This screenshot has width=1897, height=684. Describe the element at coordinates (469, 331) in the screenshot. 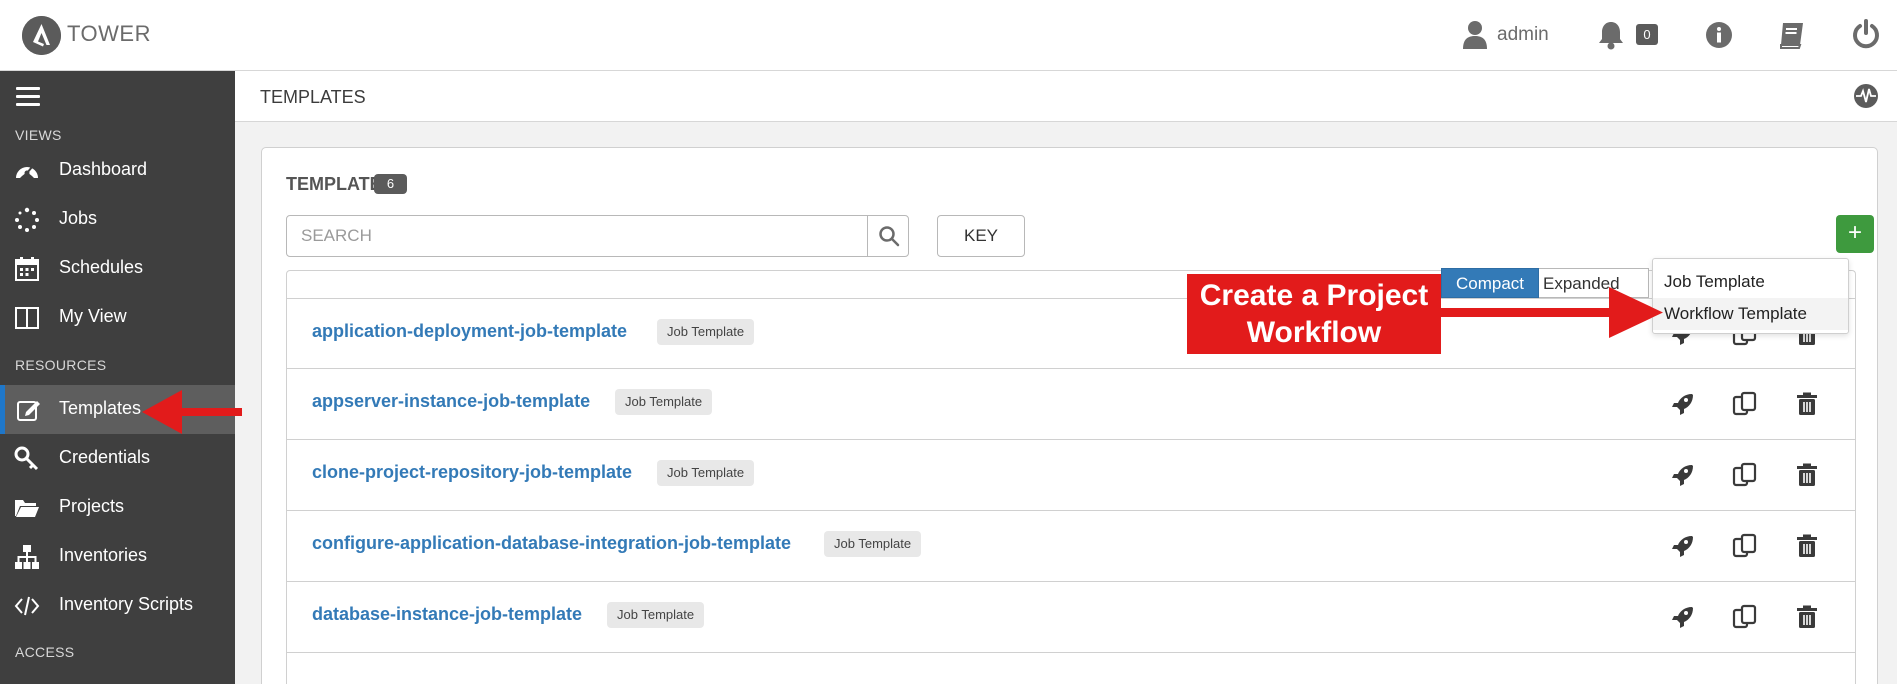

I see `template-name-link: application-deployment-job-template` at that location.